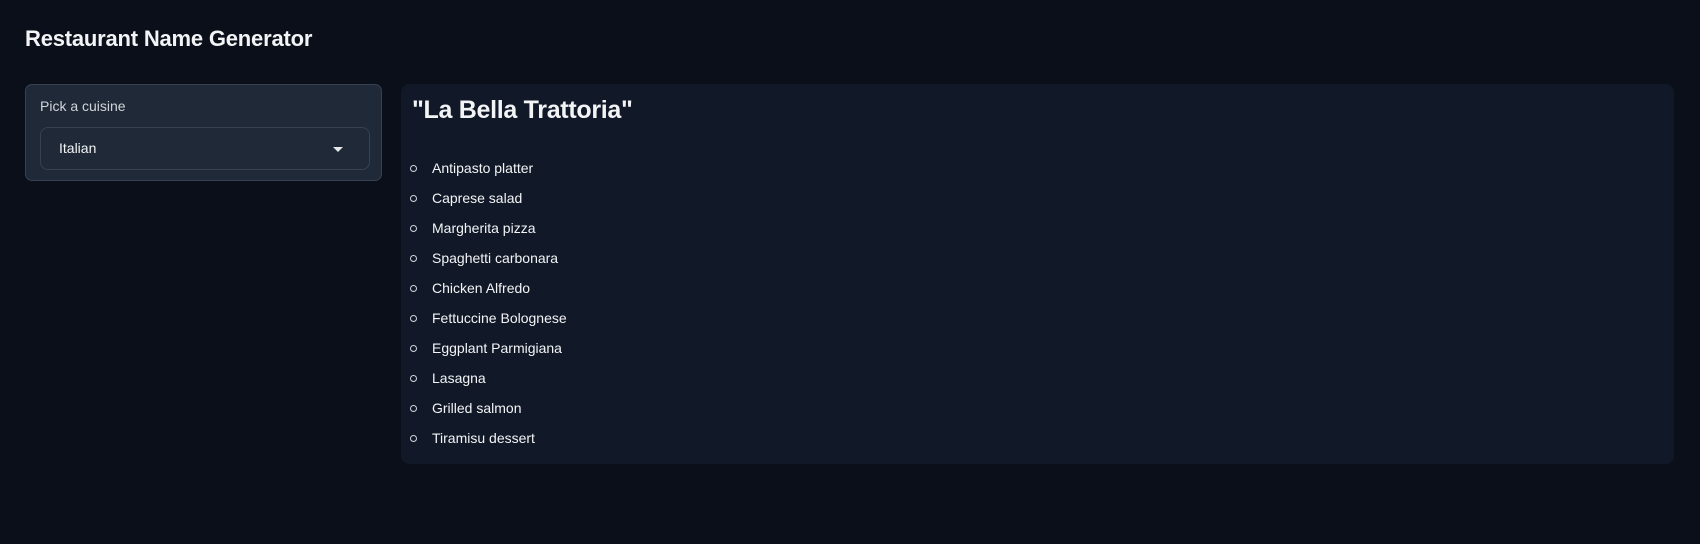 This screenshot has height=544, width=1700. I want to click on menu-item: Eggplant Parmigiana, so click(484, 352).